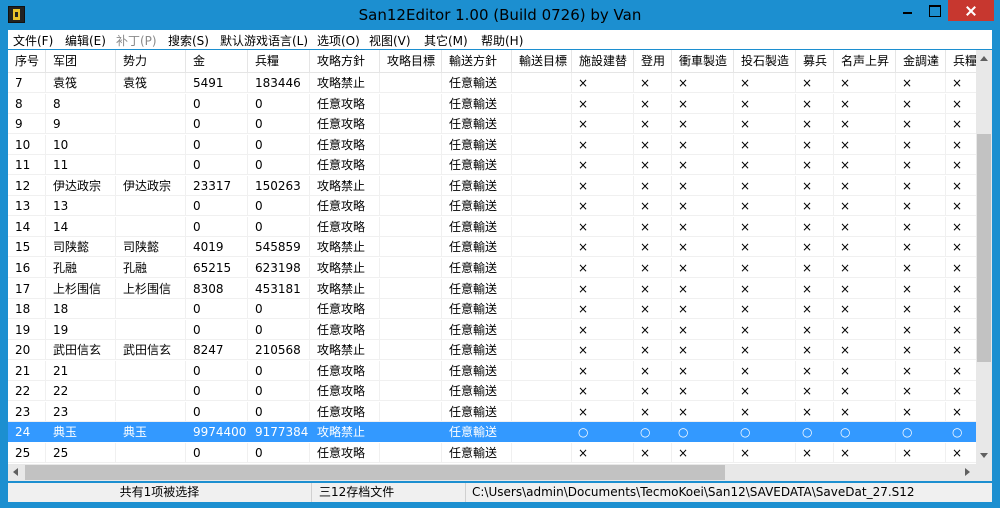  Describe the element at coordinates (27, 452) in the screenshot. I see `table-cell: 25` at that location.